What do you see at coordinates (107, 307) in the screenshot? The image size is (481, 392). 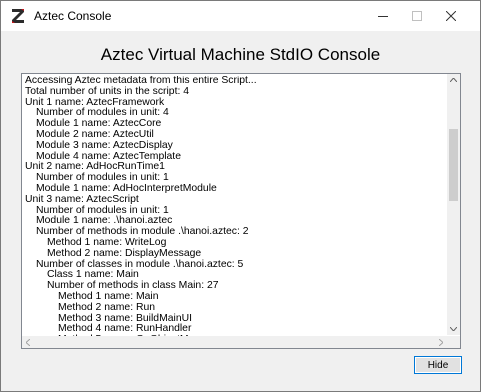 I see `console-line: Method 2 name: Run` at bounding box center [107, 307].